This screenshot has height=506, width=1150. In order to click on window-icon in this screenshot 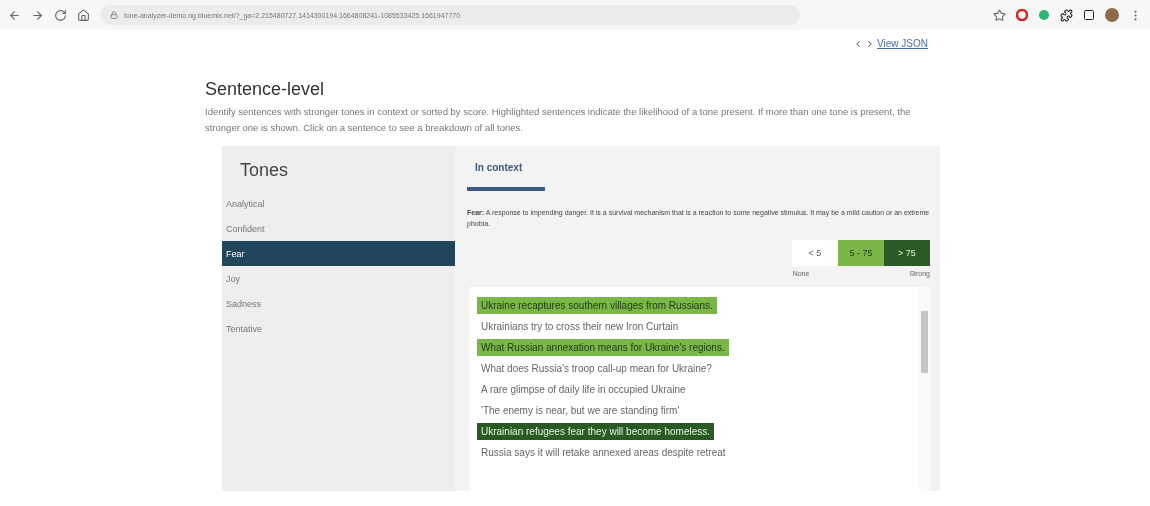, I will do `click(1089, 15)`.